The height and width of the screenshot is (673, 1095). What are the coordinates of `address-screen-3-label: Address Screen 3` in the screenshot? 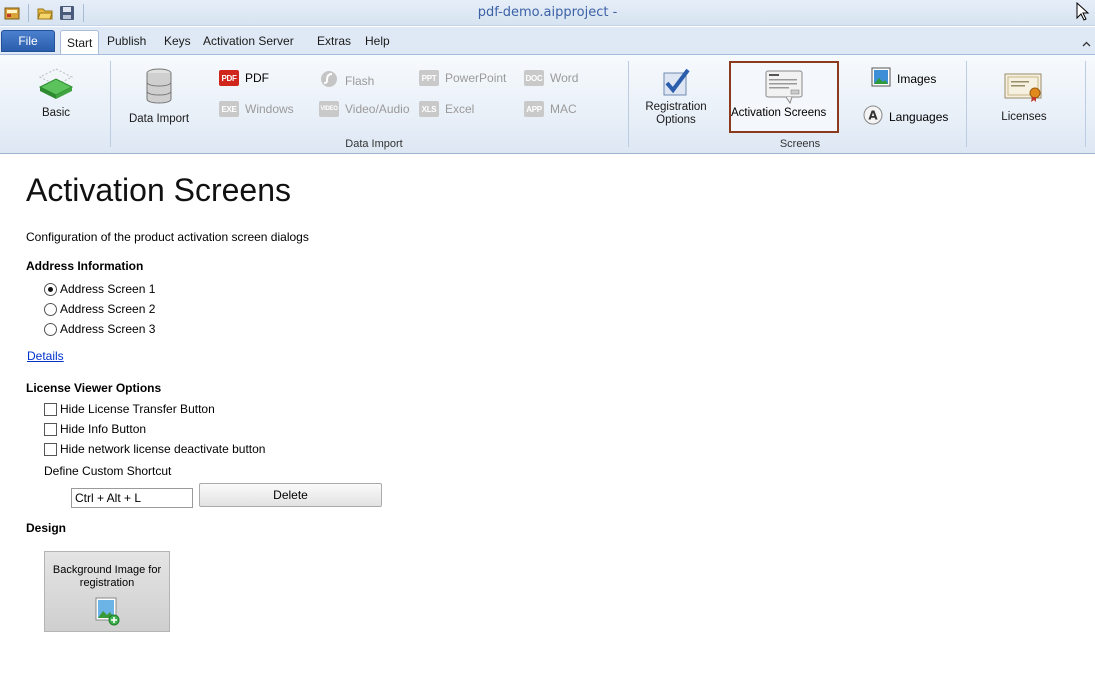 It's located at (108, 329).